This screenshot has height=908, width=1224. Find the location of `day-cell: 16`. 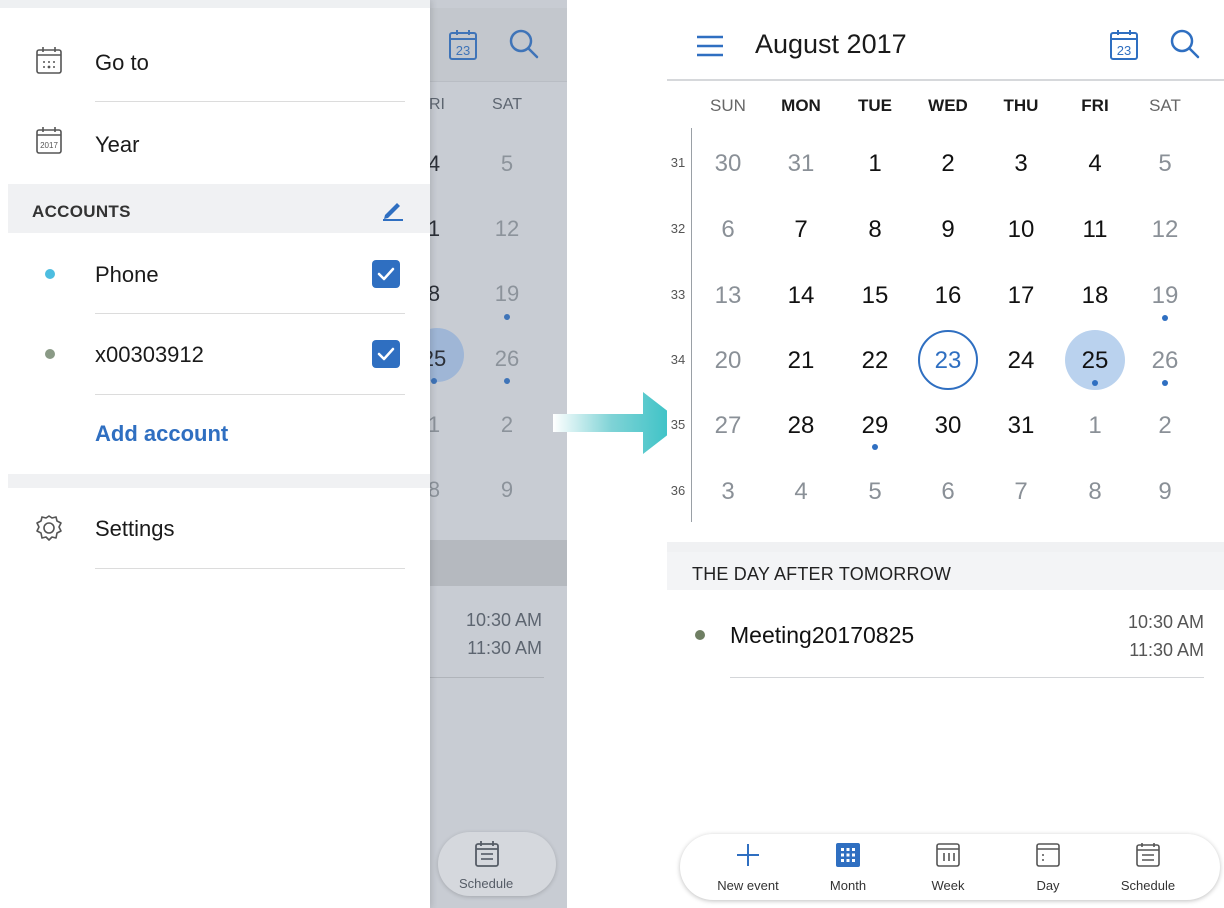

day-cell: 16 is located at coordinates (948, 296).